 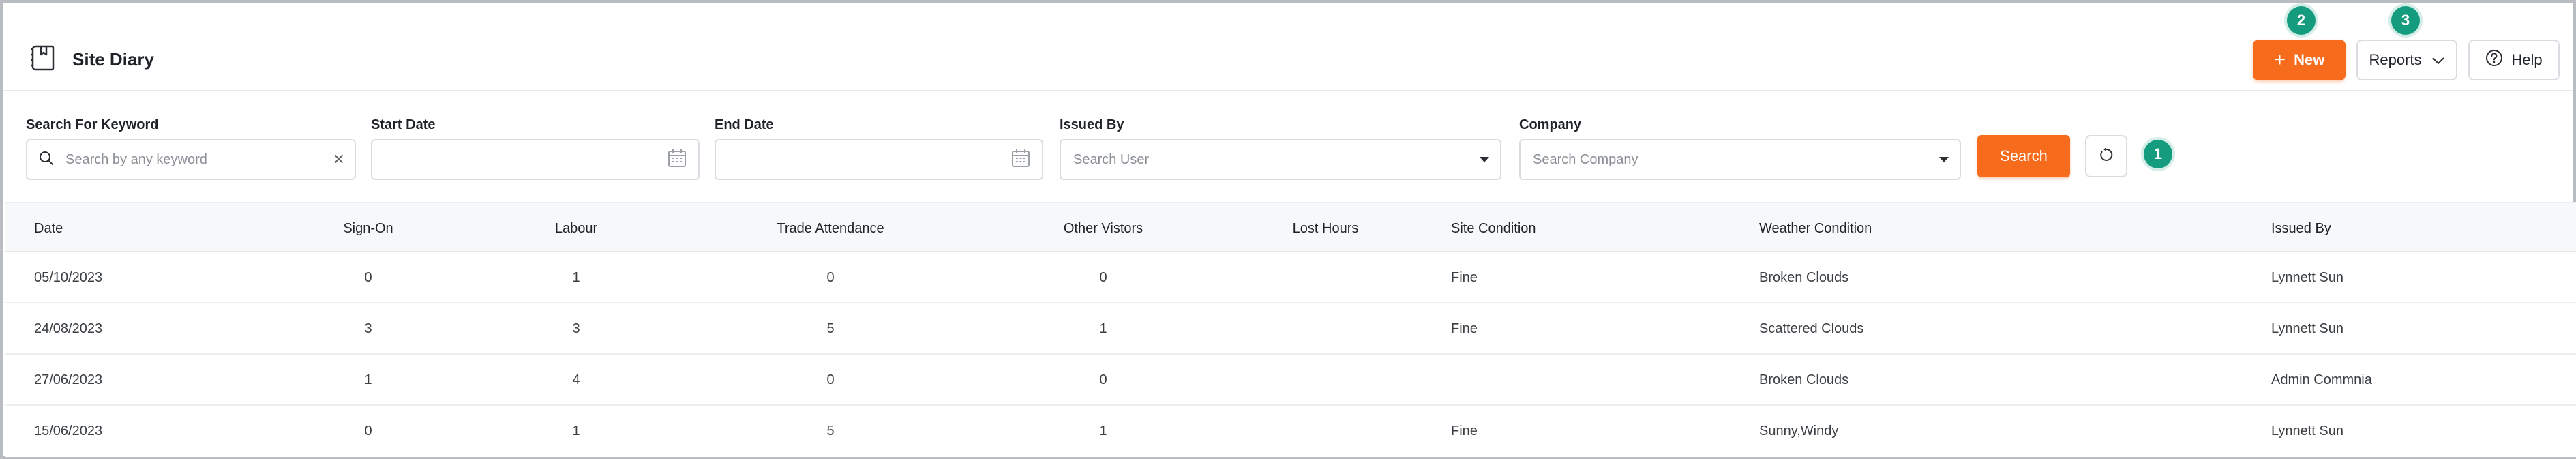 I want to click on cell-labour: 4, so click(x=576, y=379).